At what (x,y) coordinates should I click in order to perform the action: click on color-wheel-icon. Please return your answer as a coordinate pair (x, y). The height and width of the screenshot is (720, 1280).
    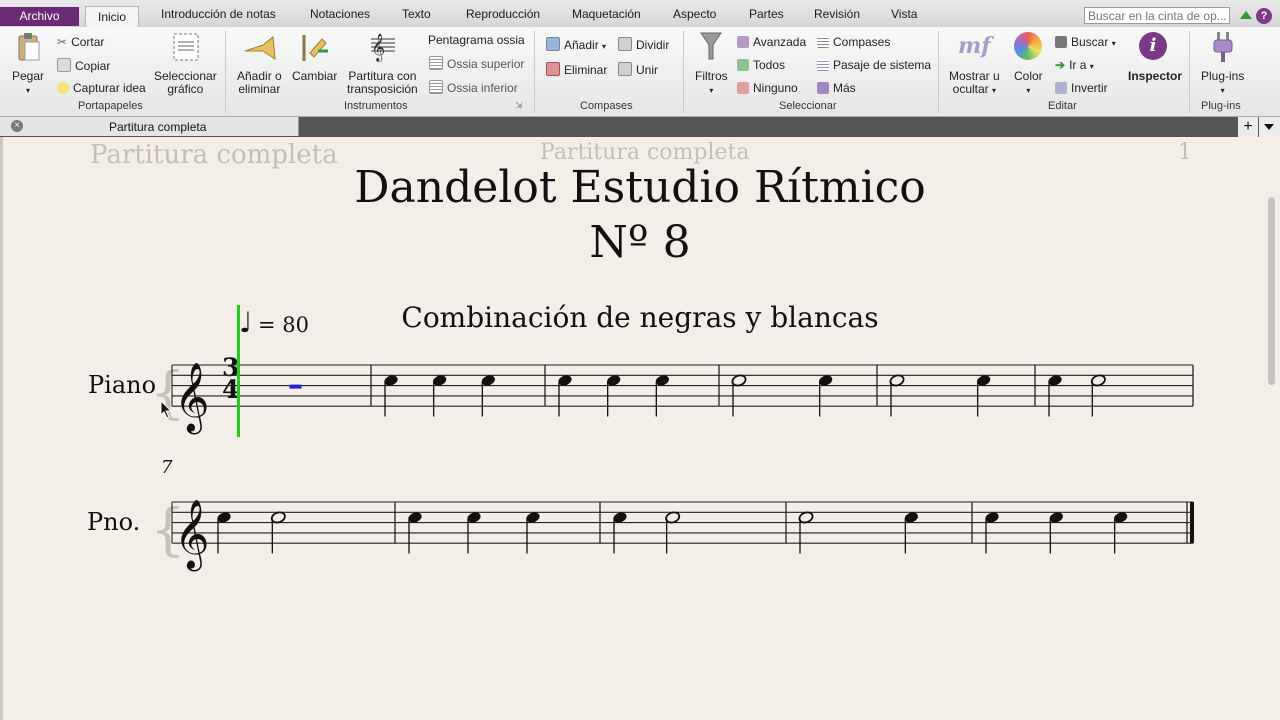
    Looking at the image, I should click on (1028, 46).